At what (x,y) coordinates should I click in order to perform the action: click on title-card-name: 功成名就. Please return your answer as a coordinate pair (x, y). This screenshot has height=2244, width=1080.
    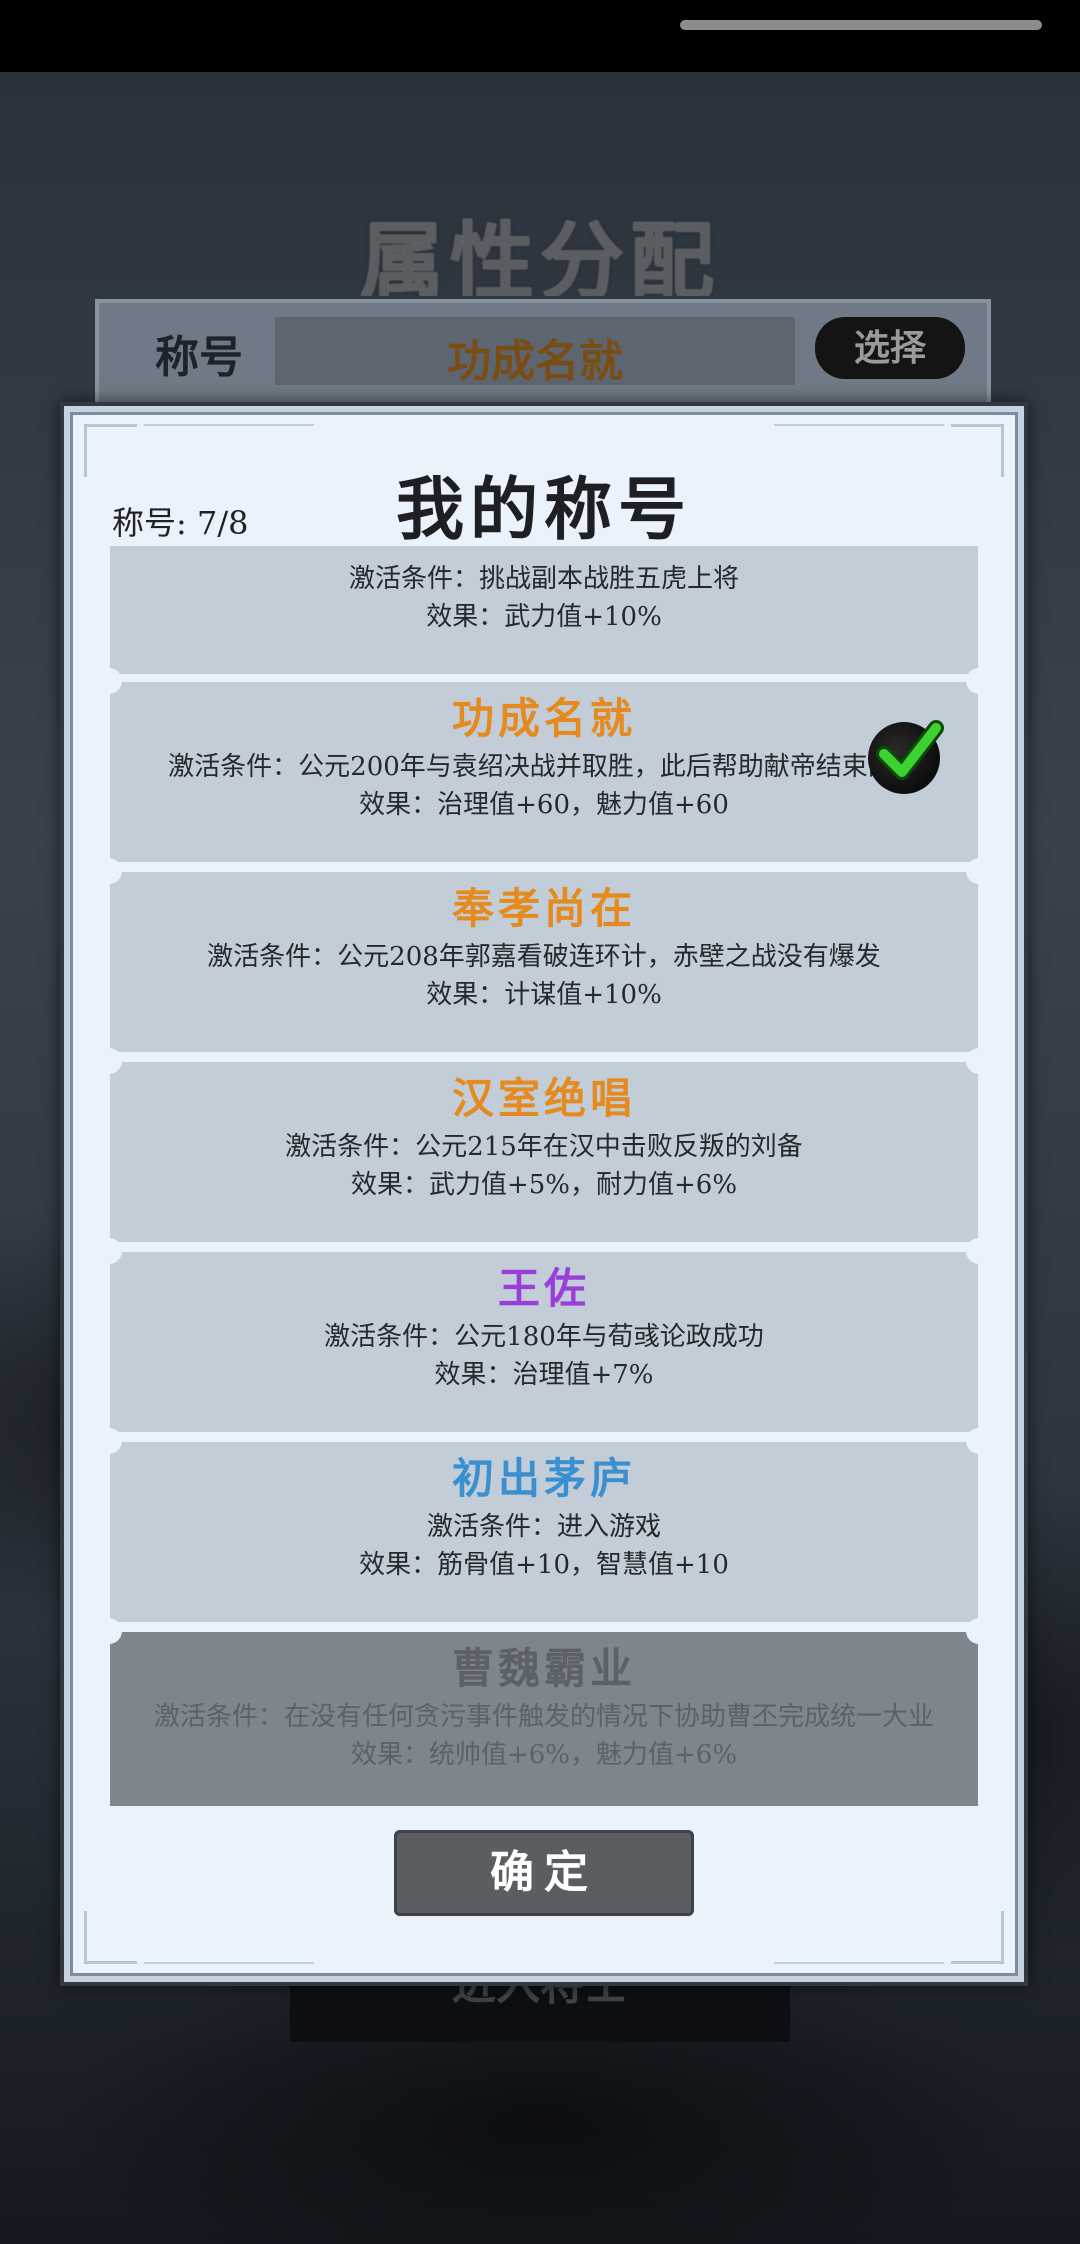
    Looking at the image, I should click on (543, 718).